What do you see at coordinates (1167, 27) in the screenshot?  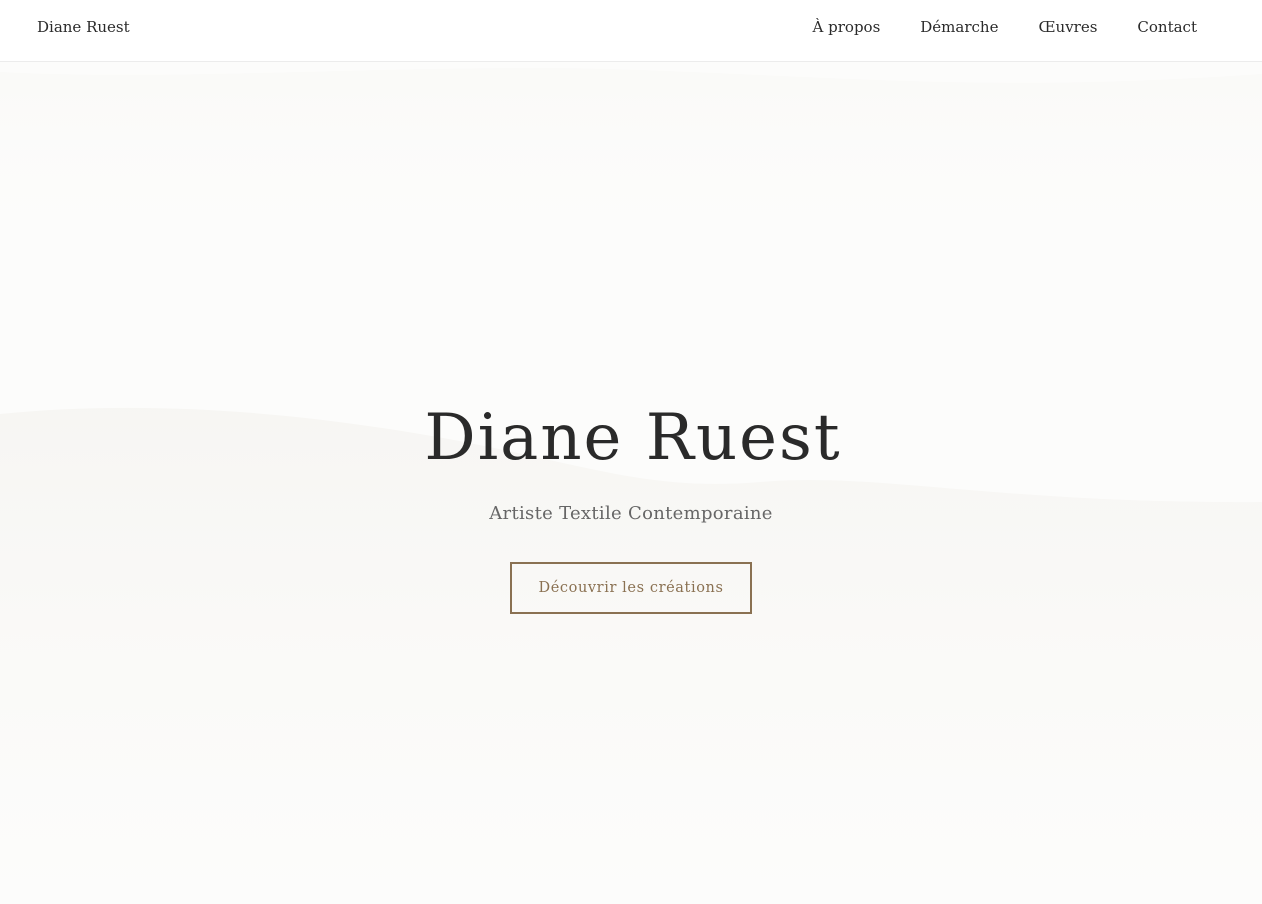 I see `nav-link-contact: Contact` at bounding box center [1167, 27].